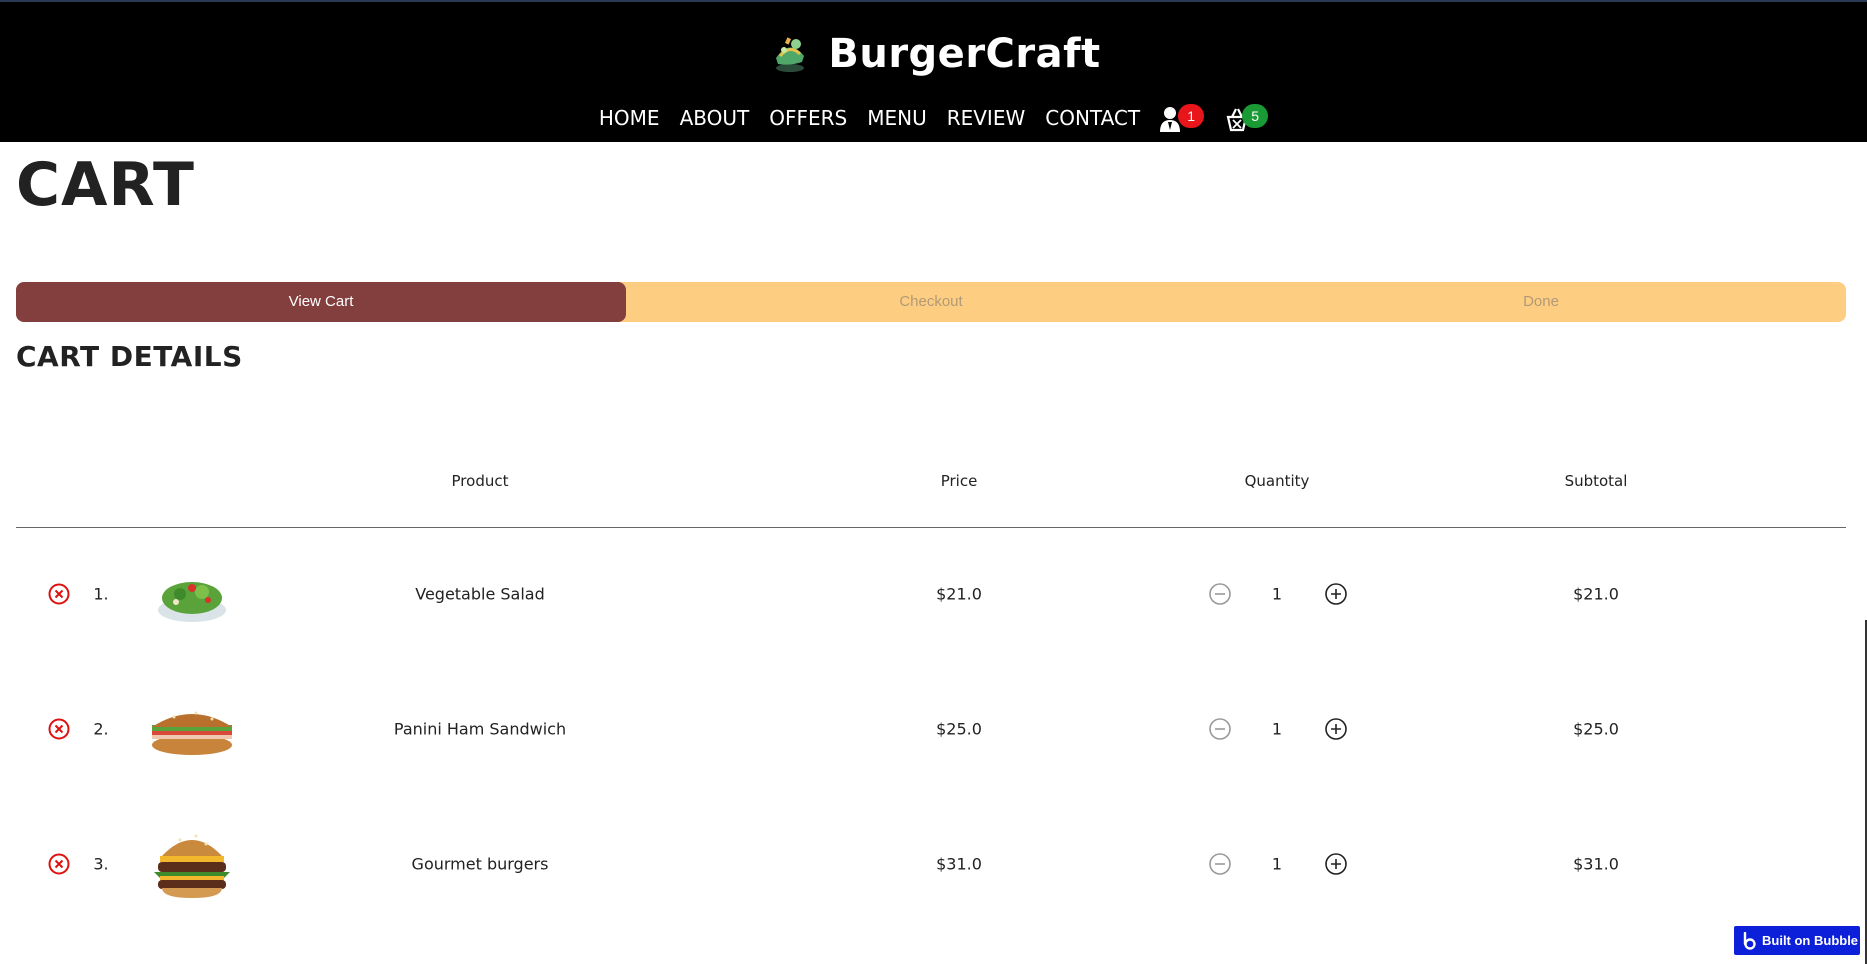 The width and height of the screenshot is (1867, 964). I want to click on row-subtotal: $25.0, so click(1596, 728).